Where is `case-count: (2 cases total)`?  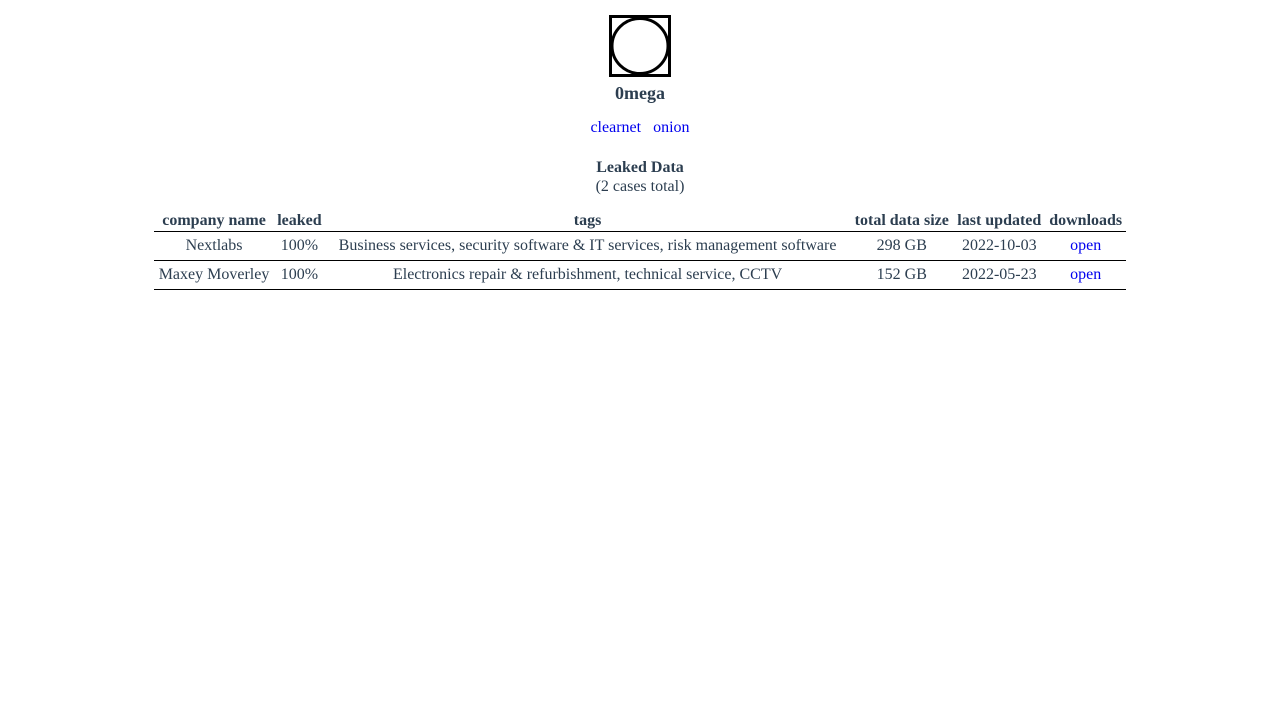
case-count: (2 cases total) is located at coordinates (640, 186).